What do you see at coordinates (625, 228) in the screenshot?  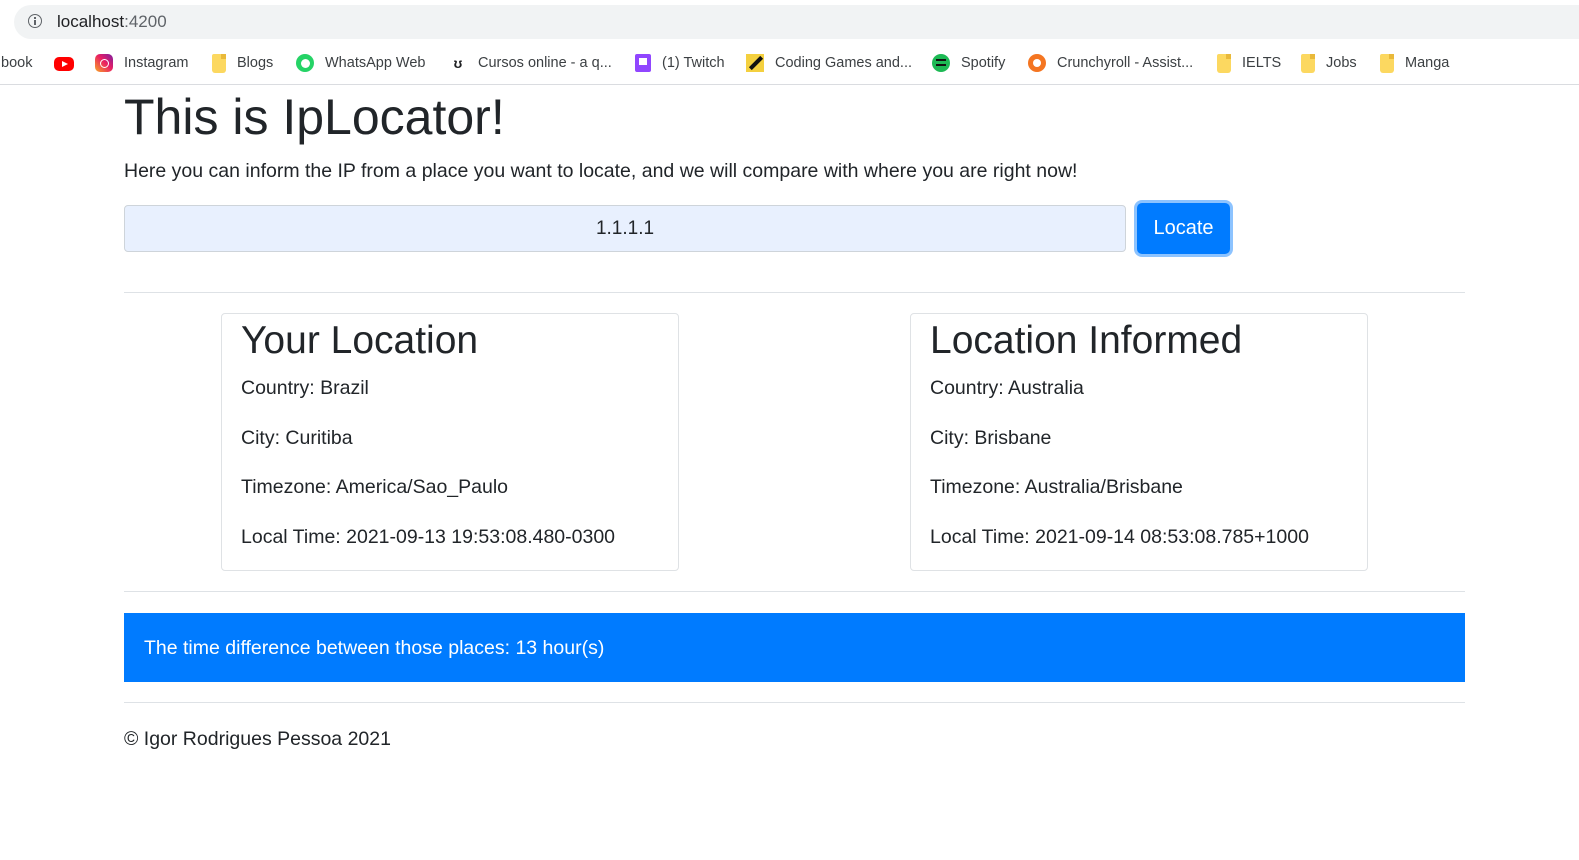 I see `ip-input` at bounding box center [625, 228].